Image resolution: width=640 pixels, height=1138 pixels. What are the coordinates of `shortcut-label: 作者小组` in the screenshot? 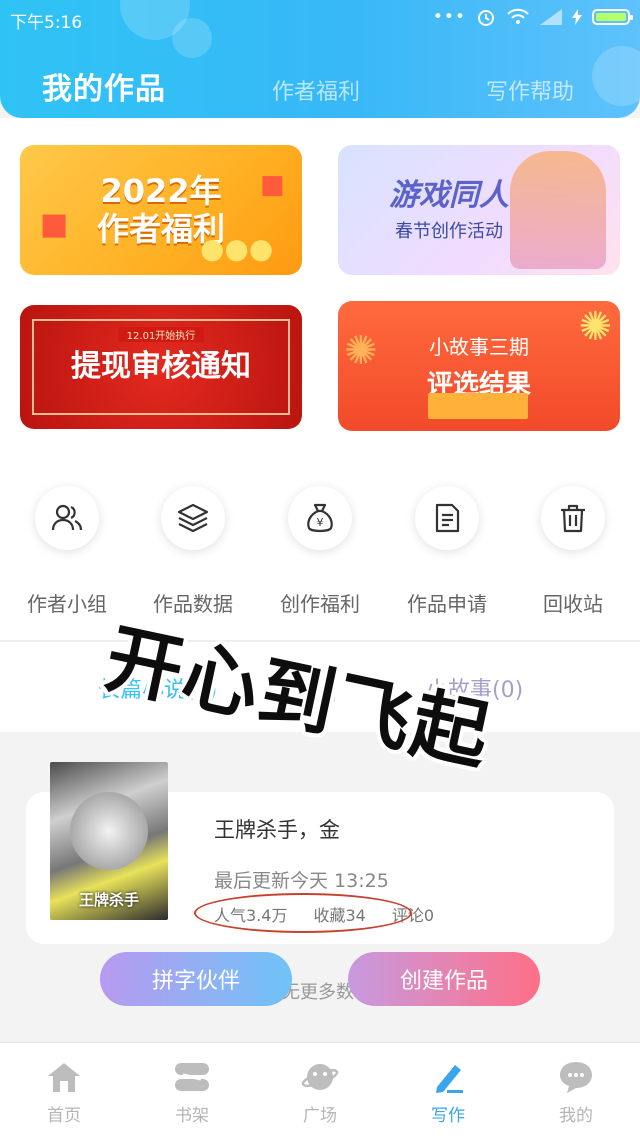 It's located at (67, 604).